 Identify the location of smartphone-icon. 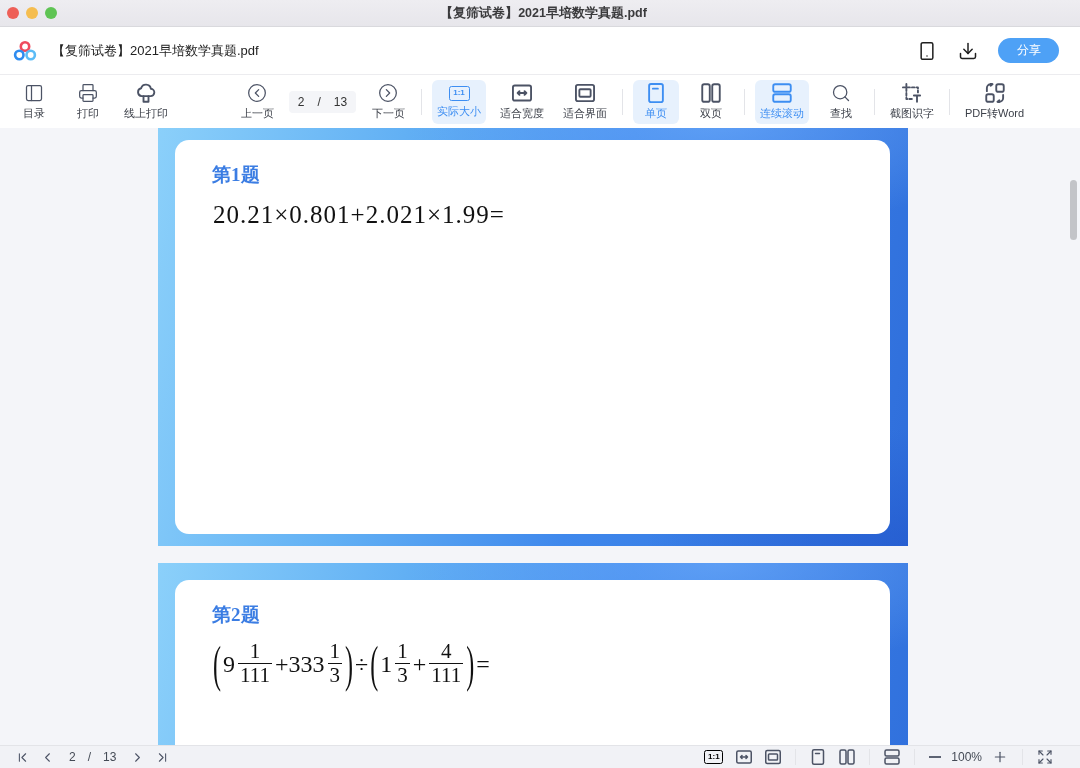
(927, 50).